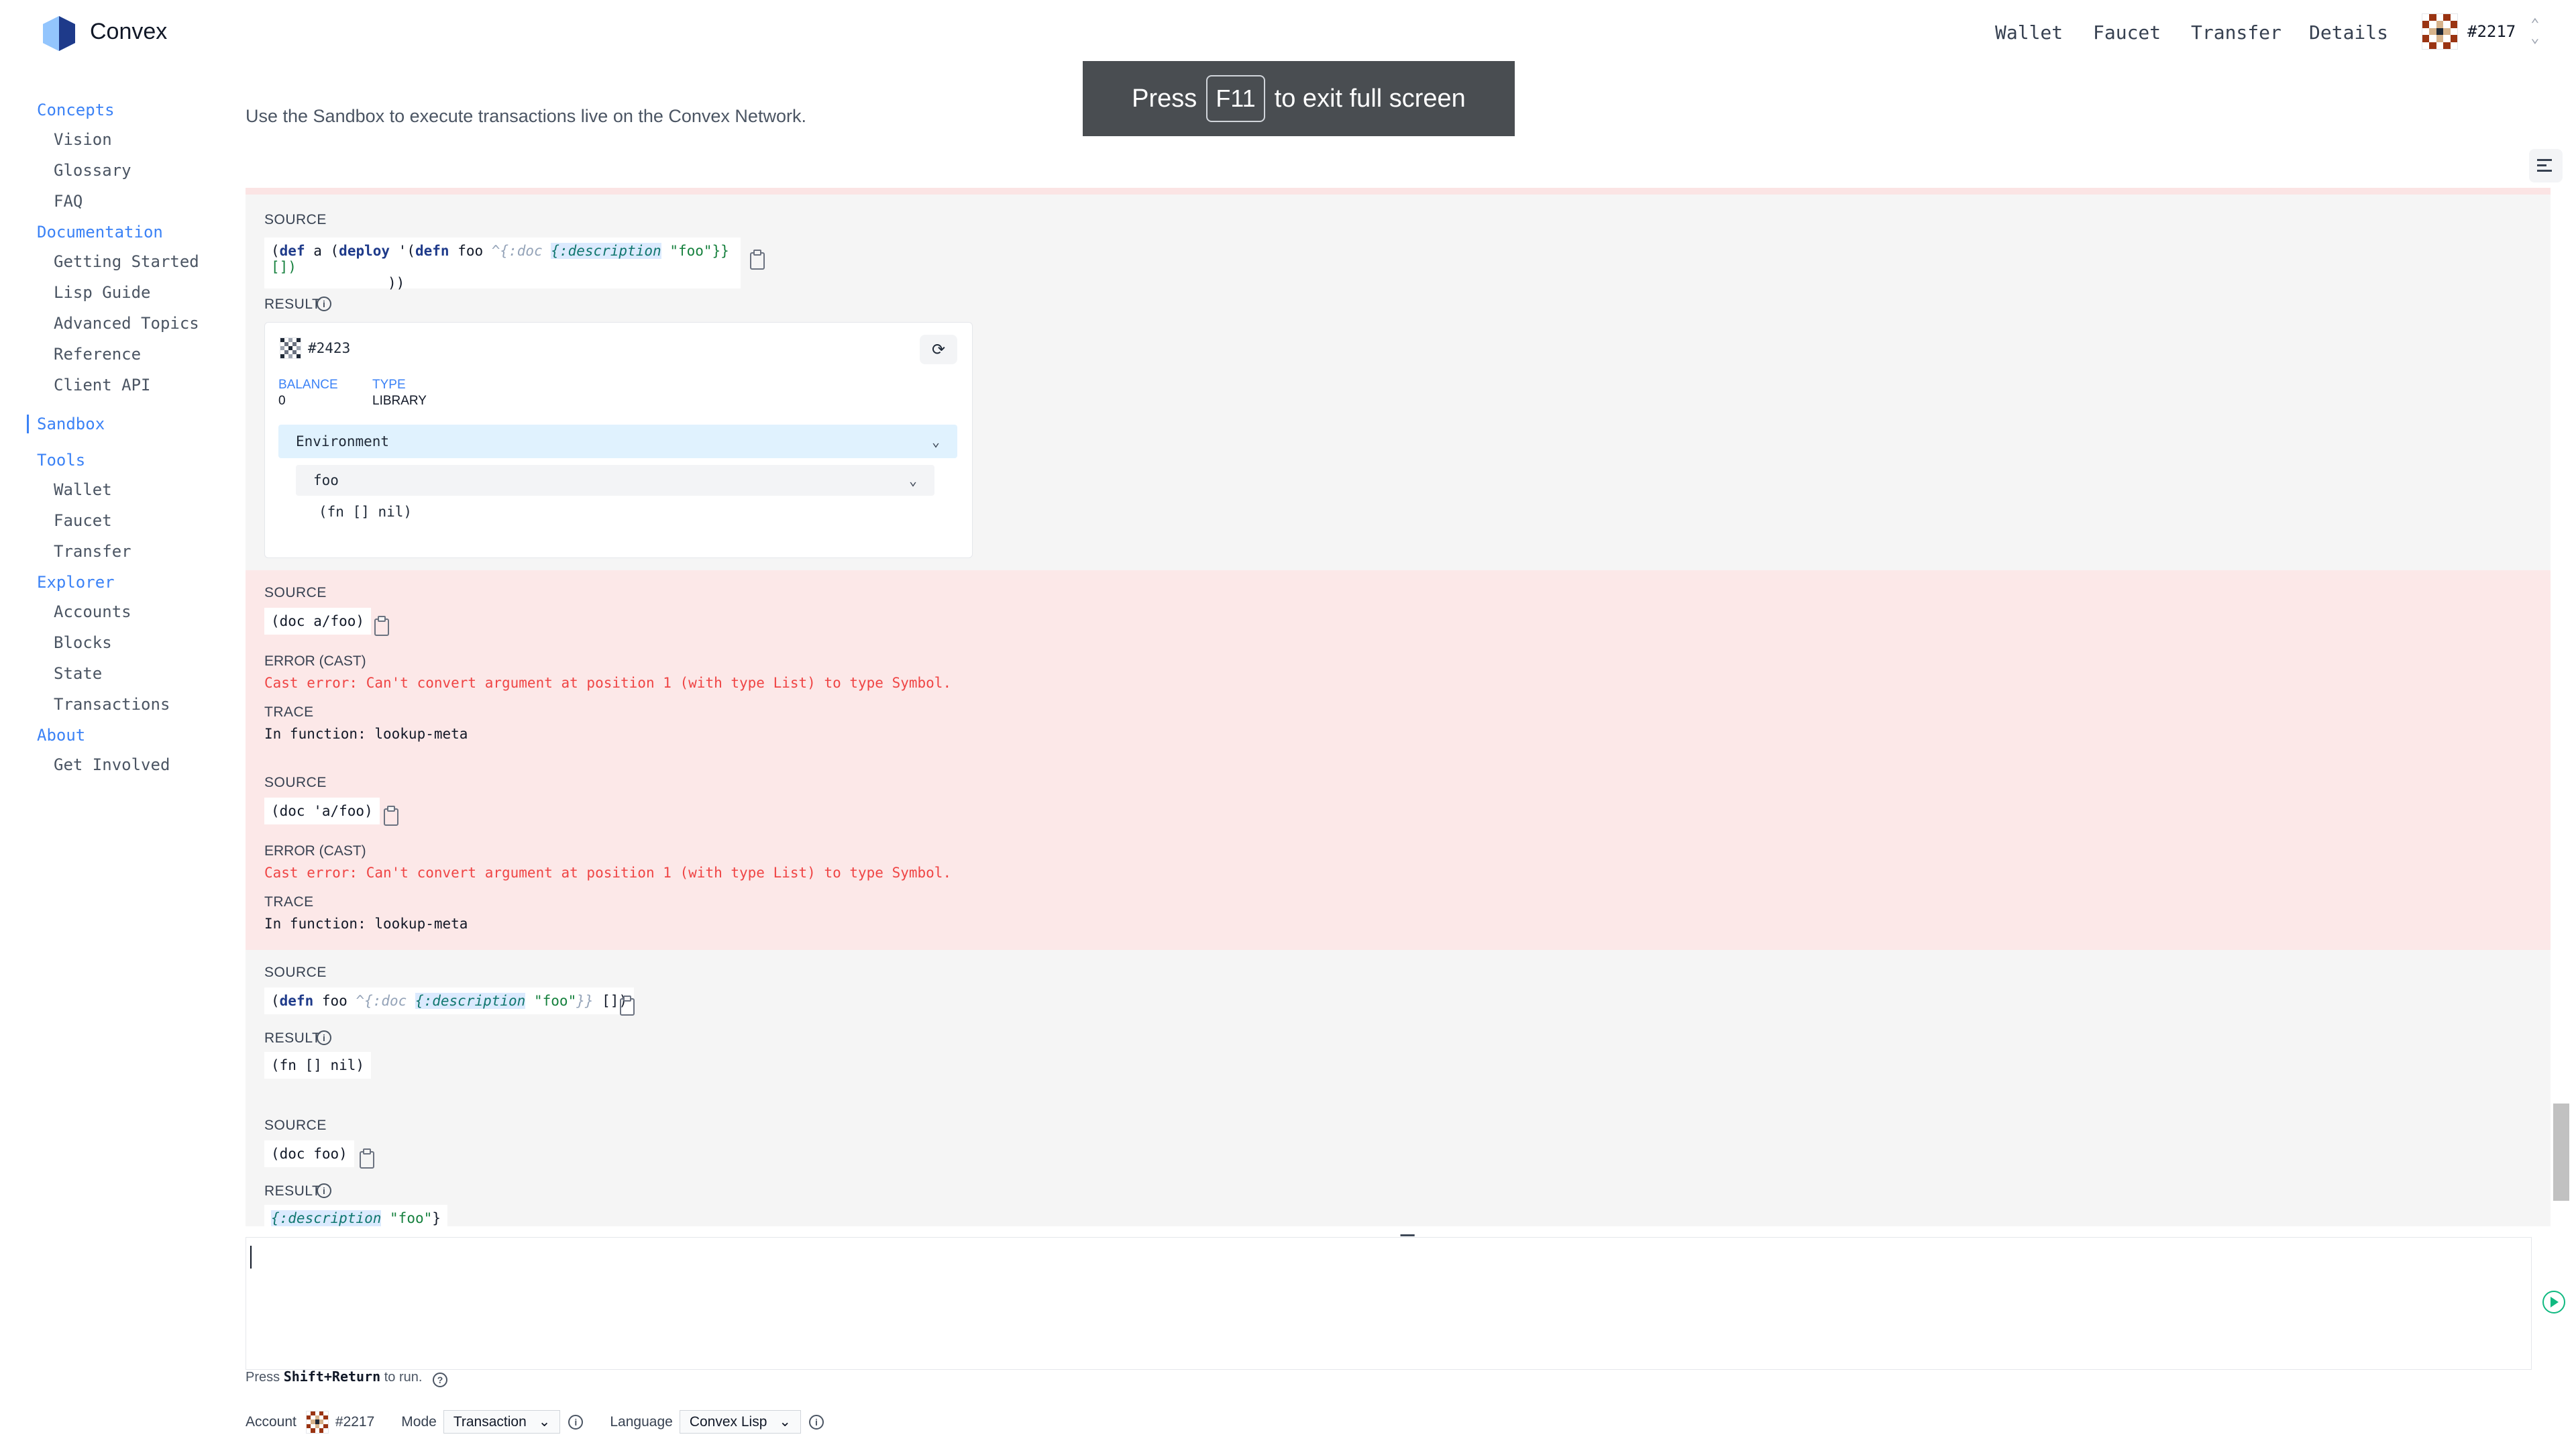 This screenshot has width=2576, height=1449. I want to click on source-code-line2: )), so click(396, 283).